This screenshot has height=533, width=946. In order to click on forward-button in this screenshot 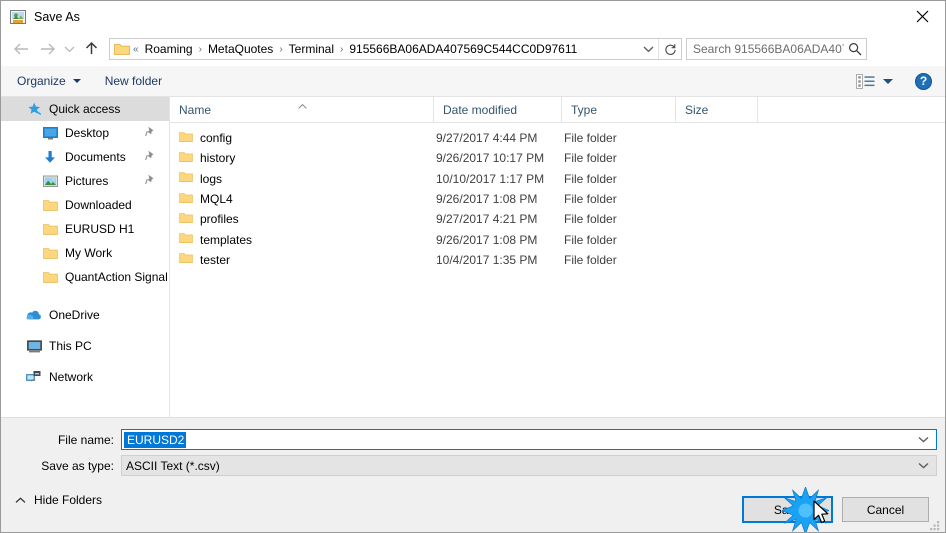, I will do `click(47, 49)`.